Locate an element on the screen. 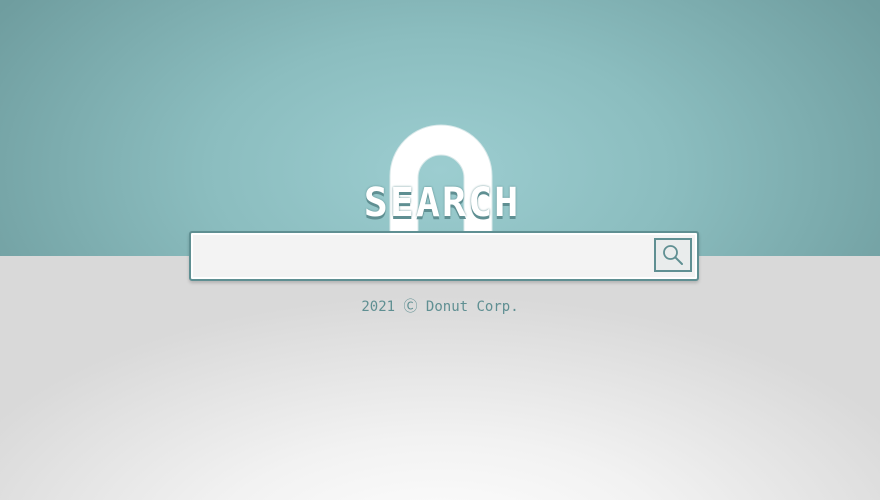 This screenshot has width=880, height=500. copyright-footer: 2021 Ⓒ Donut Corp. is located at coordinates (440, 307).